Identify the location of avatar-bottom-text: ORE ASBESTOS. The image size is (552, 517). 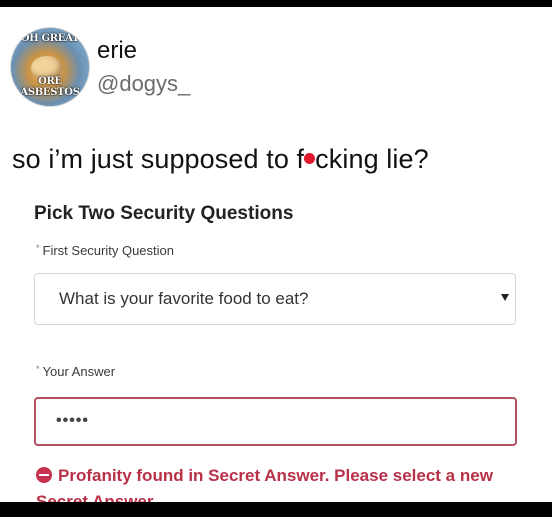
(50, 87).